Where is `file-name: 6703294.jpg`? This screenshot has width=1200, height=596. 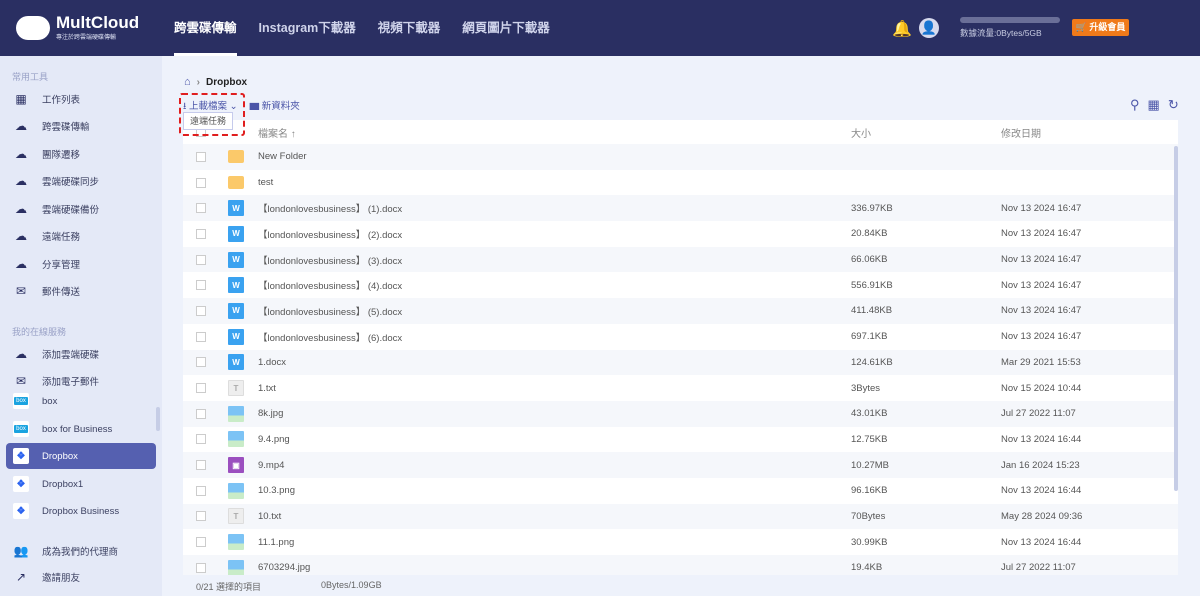
file-name: 6703294.jpg is located at coordinates (554, 567).